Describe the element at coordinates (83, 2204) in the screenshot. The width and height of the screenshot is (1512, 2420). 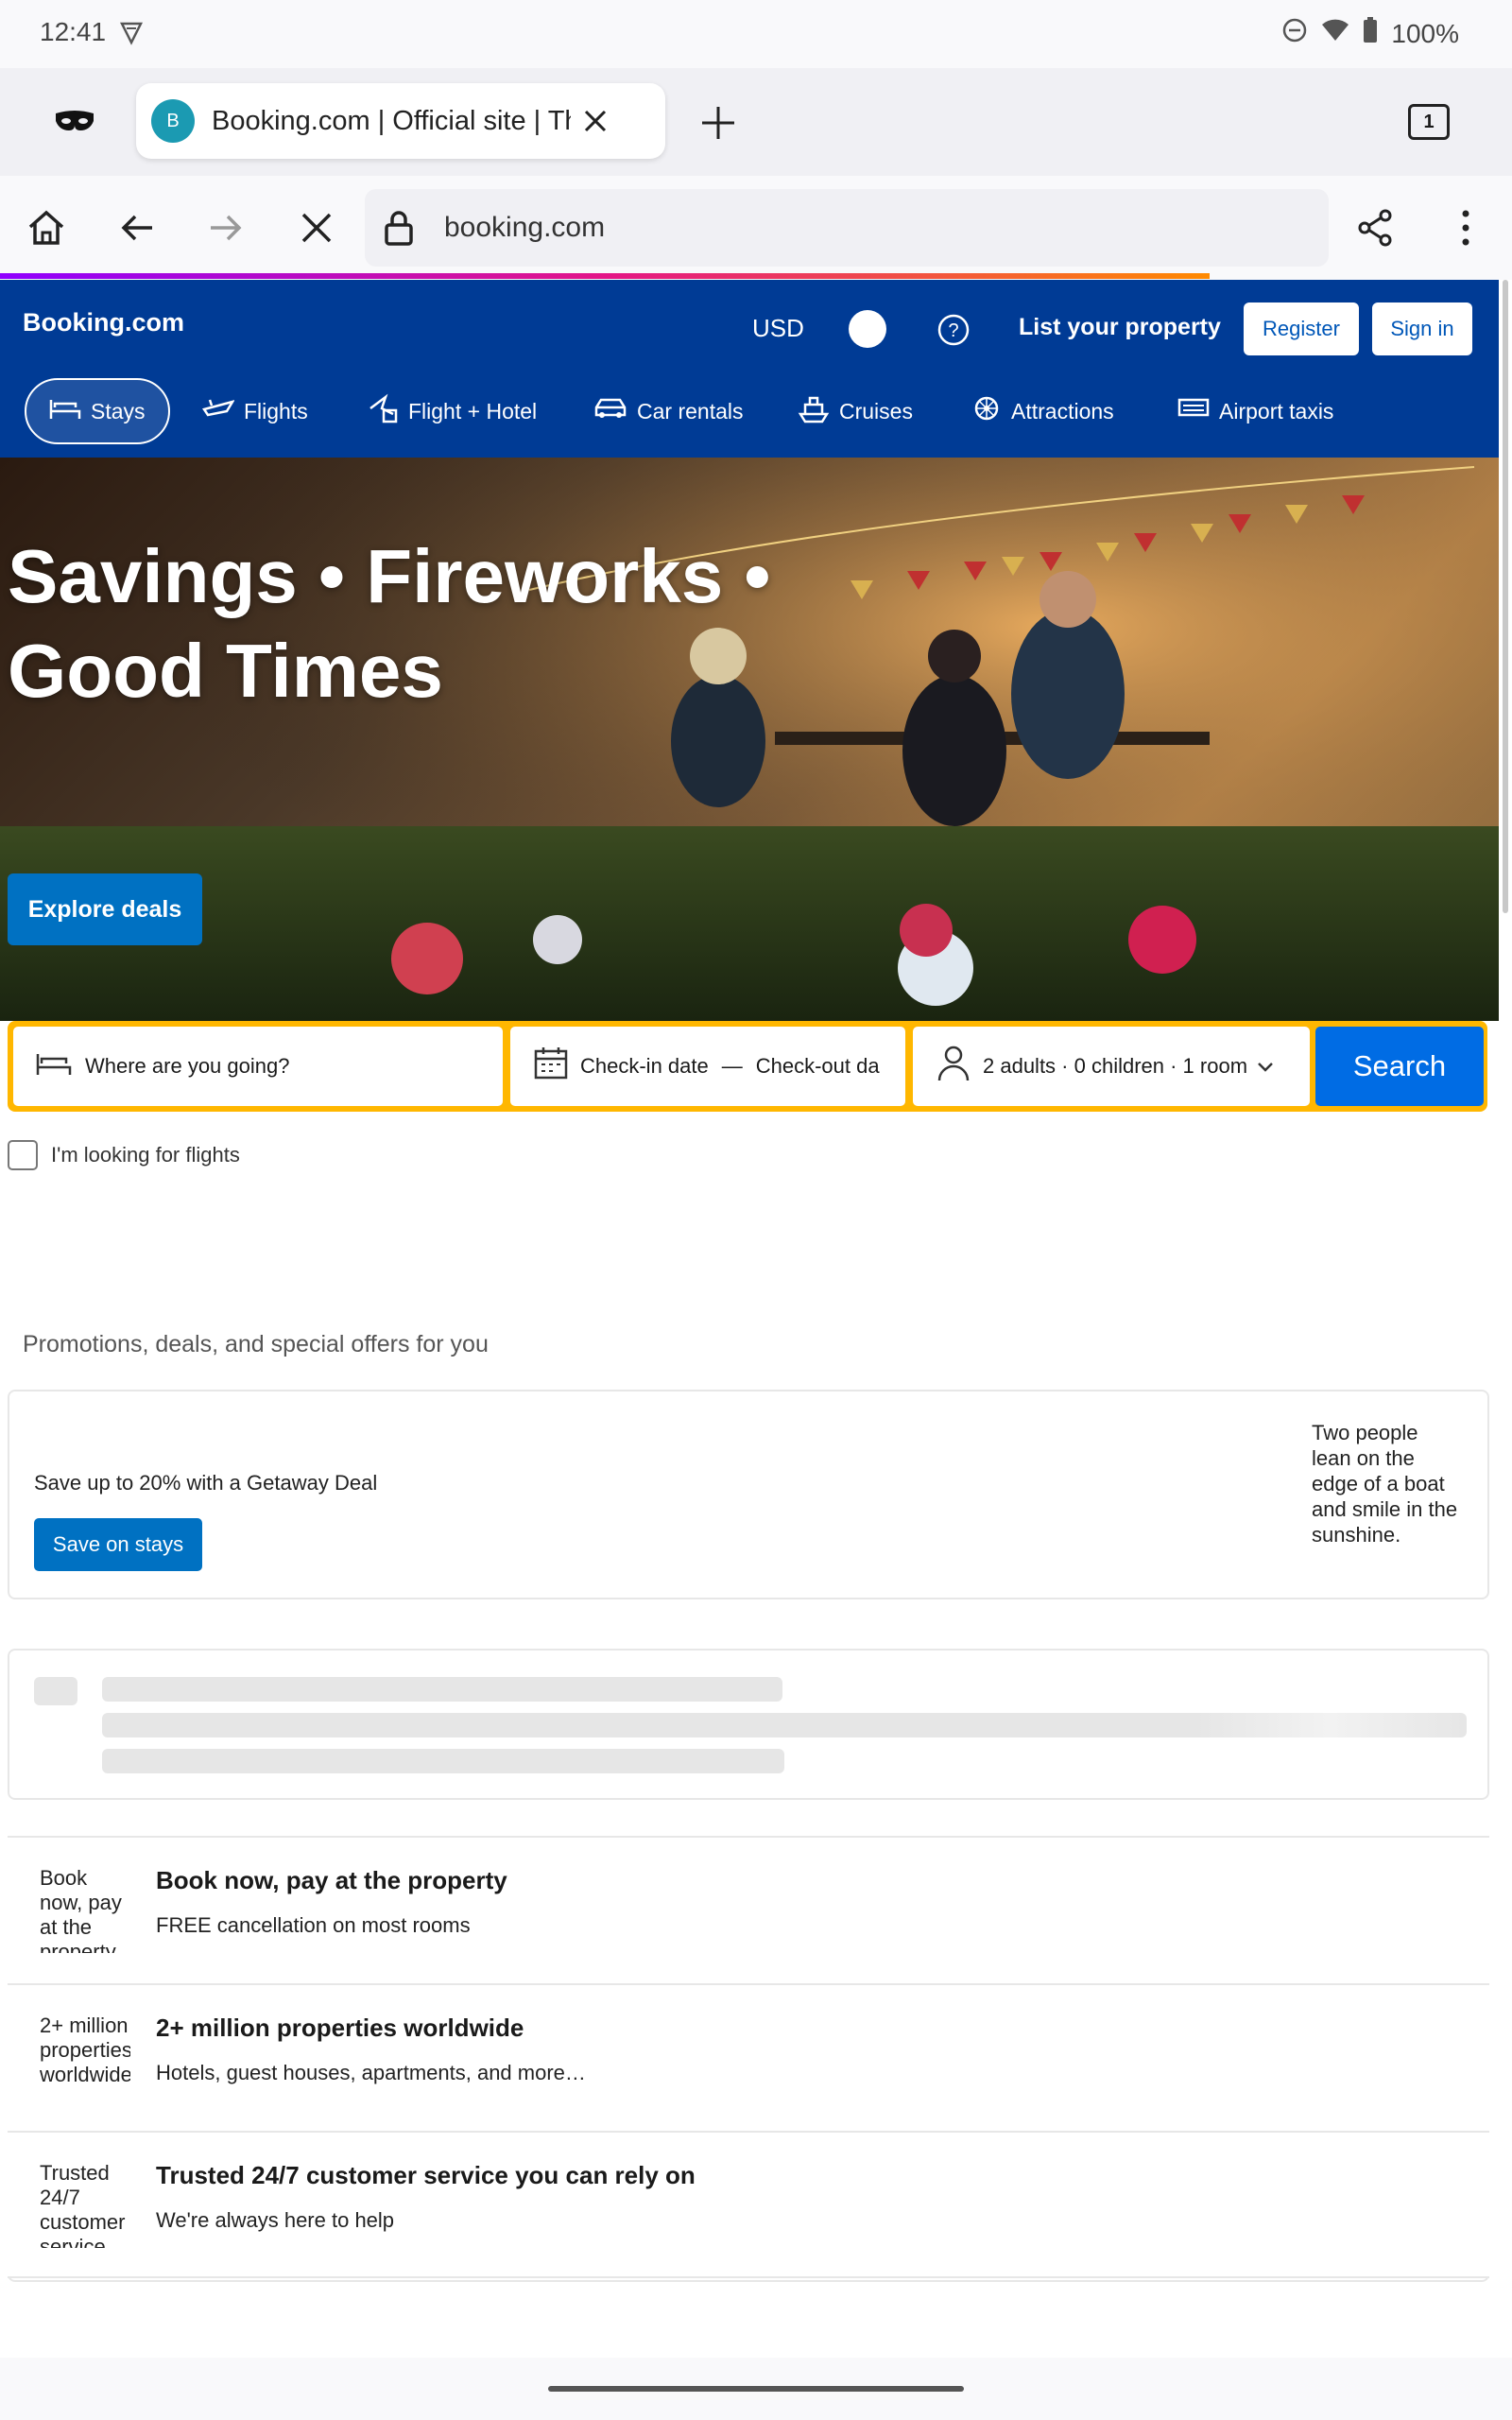
I see `benefit-image-alt: Trusted 24/7 customer service` at that location.